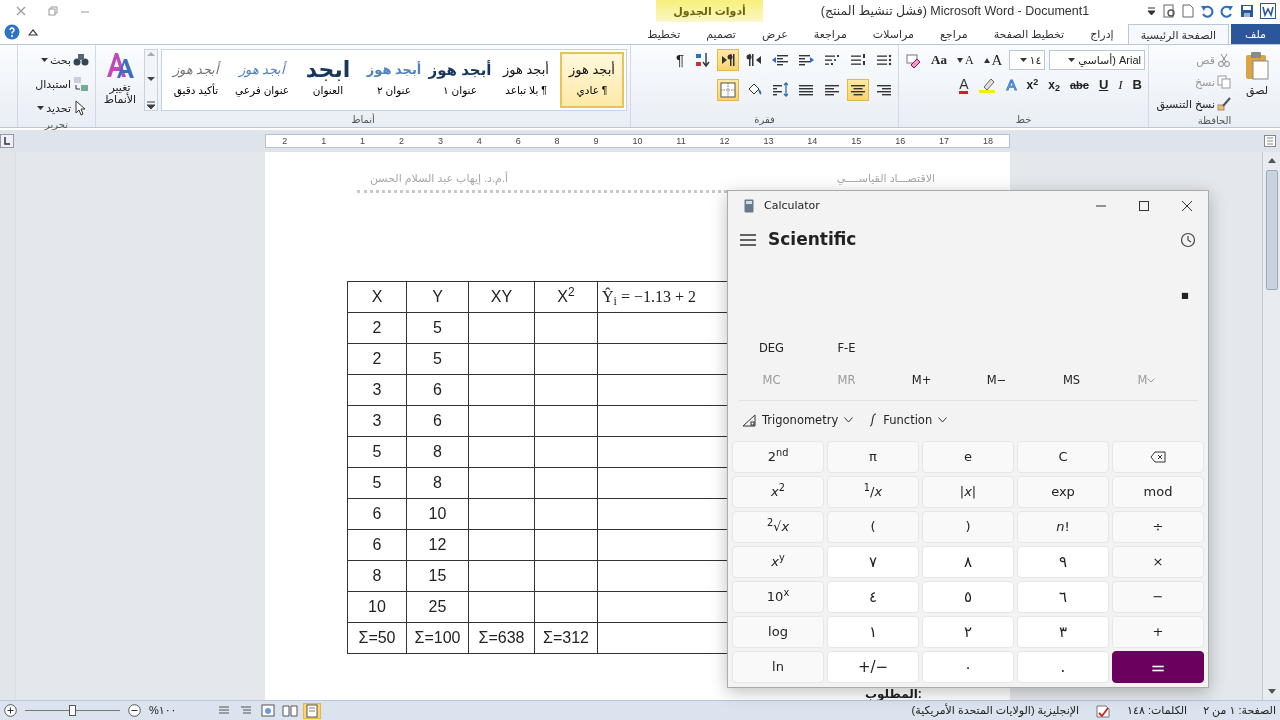  What do you see at coordinates (798, 420) in the screenshot?
I see `trigonometry-dropdown: Trigonometry` at bounding box center [798, 420].